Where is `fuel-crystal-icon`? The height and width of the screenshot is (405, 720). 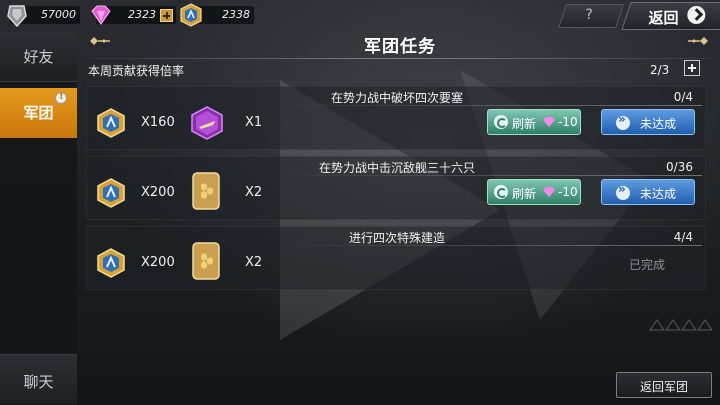 fuel-crystal-icon is located at coordinates (17, 16).